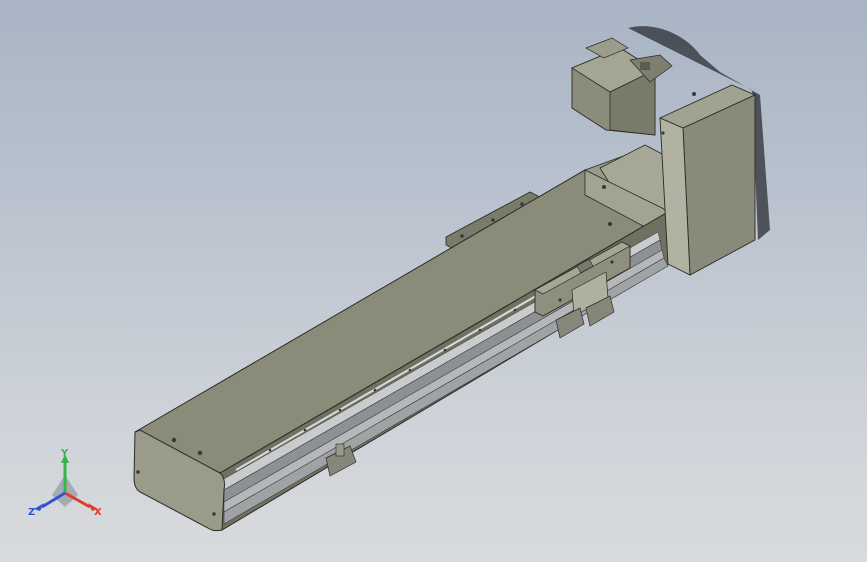  Describe the element at coordinates (622, 86) in the screenshot. I see `servo-motor` at that location.